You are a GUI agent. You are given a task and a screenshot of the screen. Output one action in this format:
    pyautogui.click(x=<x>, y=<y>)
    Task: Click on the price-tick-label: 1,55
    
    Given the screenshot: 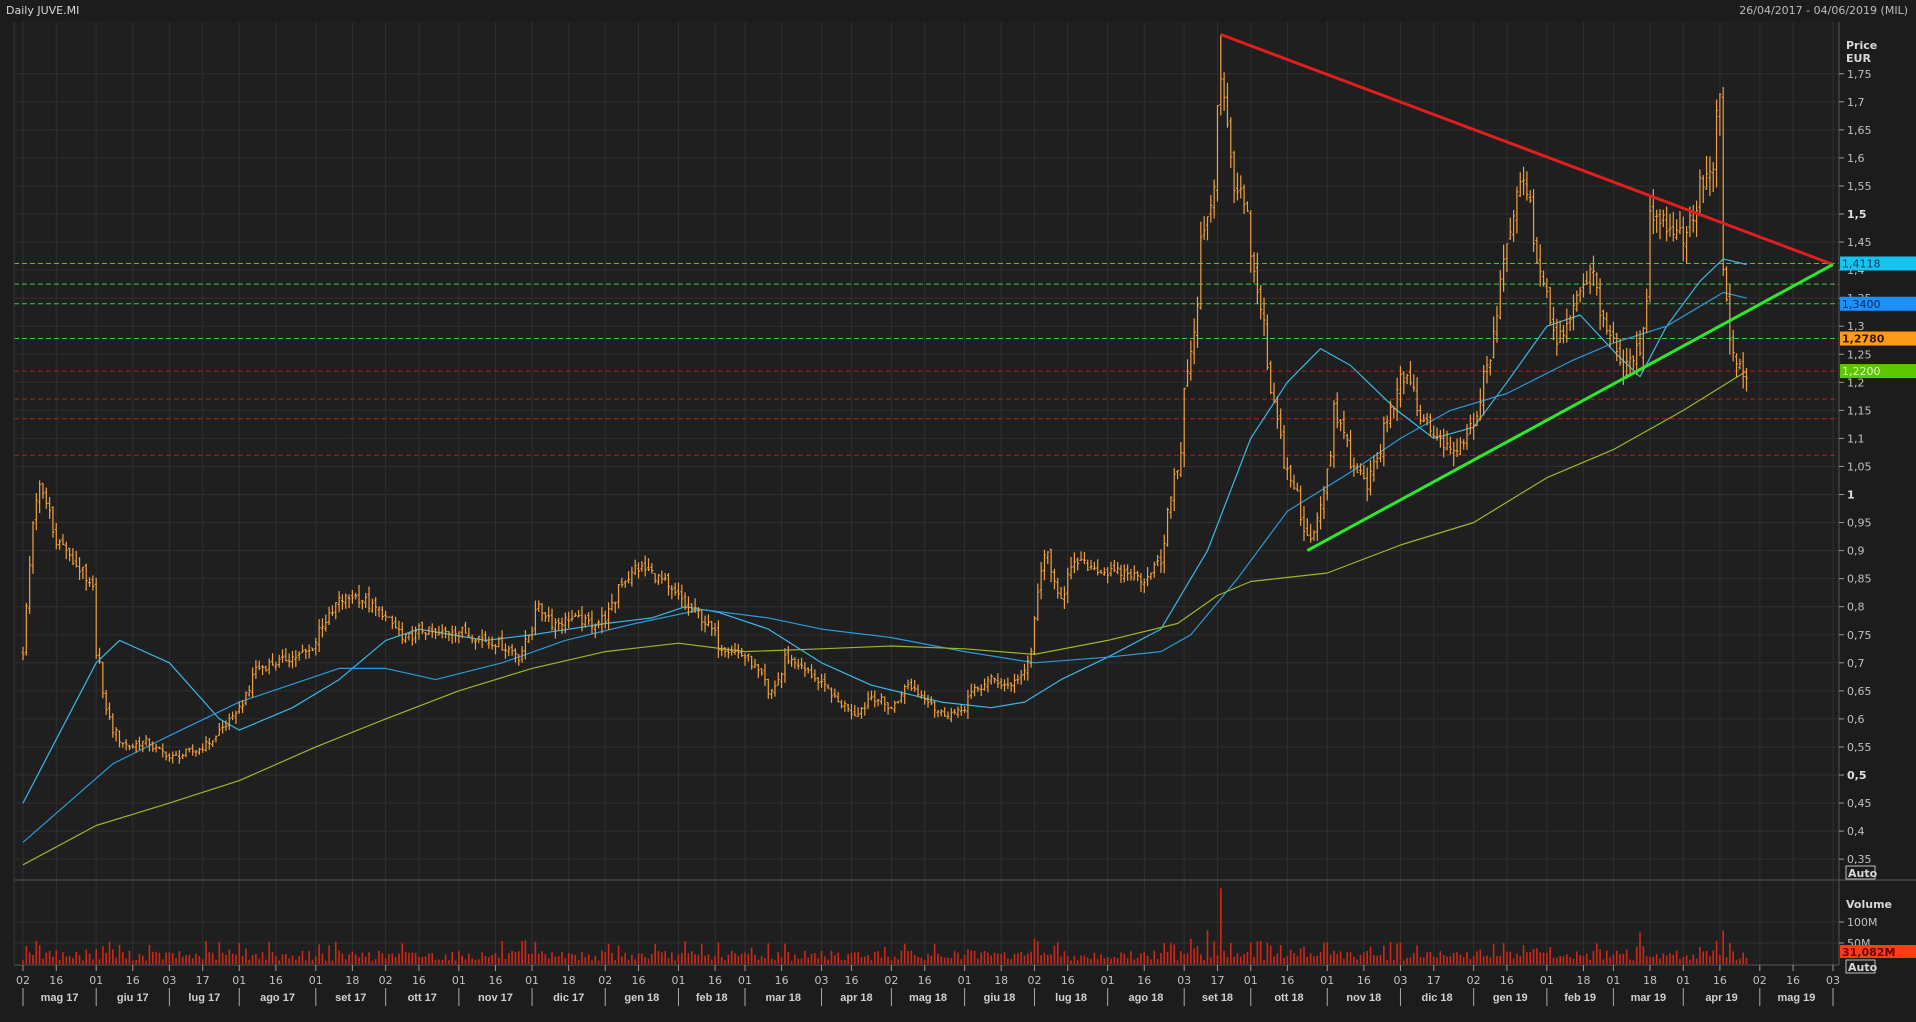 What is the action you would take?
    pyautogui.click(x=1859, y=186)
    